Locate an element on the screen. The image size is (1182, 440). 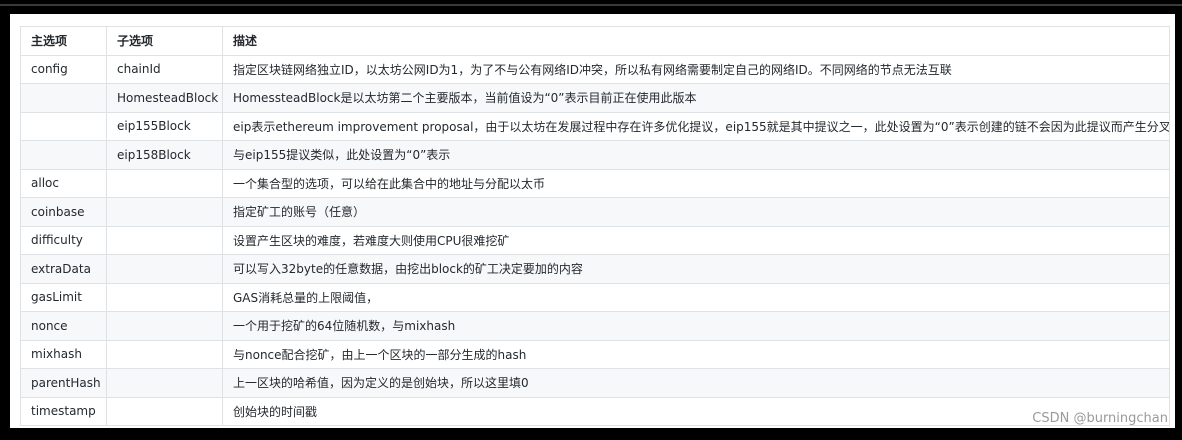
cell-main: coinbase is located at coordinates (63, 212).